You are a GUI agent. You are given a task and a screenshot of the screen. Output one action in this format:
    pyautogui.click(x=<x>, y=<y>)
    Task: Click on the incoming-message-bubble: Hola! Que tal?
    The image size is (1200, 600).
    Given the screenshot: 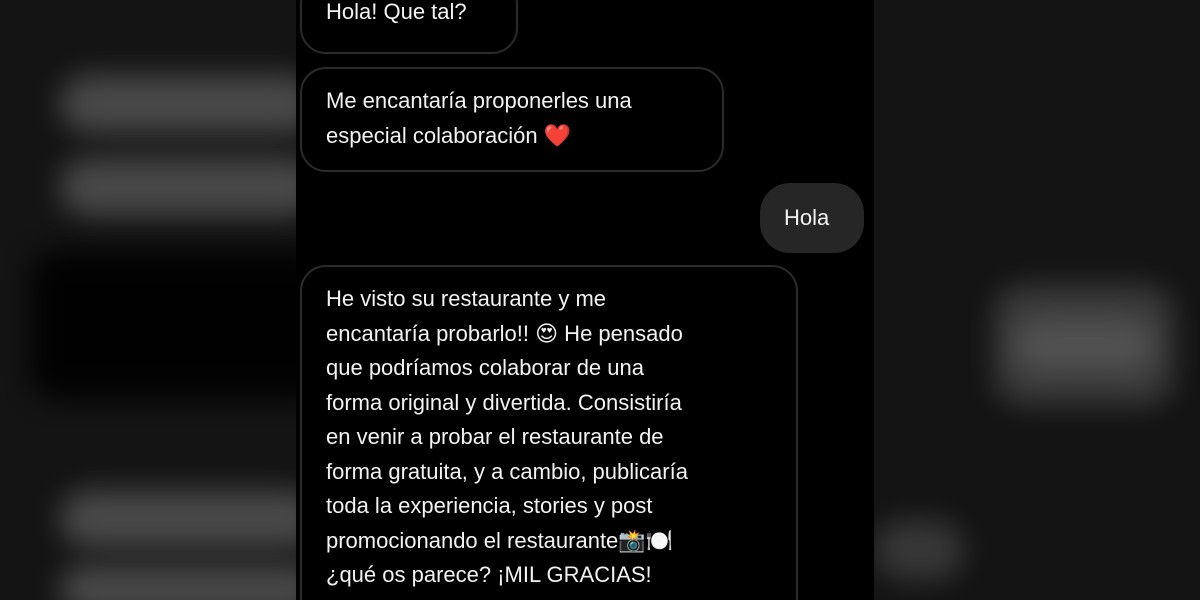 What is the action you would take?
    pyautogui.click(x=409, y=27)
    